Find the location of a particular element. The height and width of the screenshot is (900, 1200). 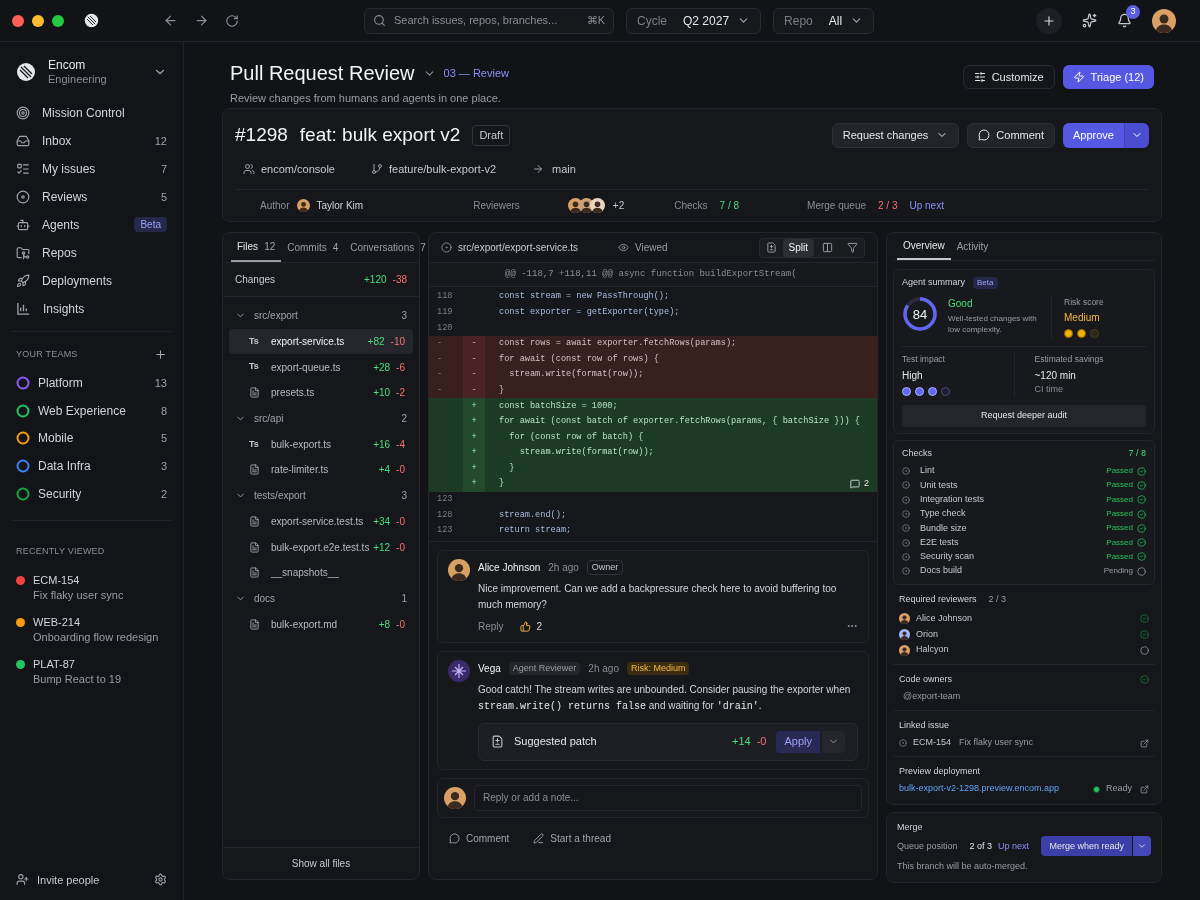

file-row: Ts export-service.ts +82 -10 is located at coordinates (321, 341).